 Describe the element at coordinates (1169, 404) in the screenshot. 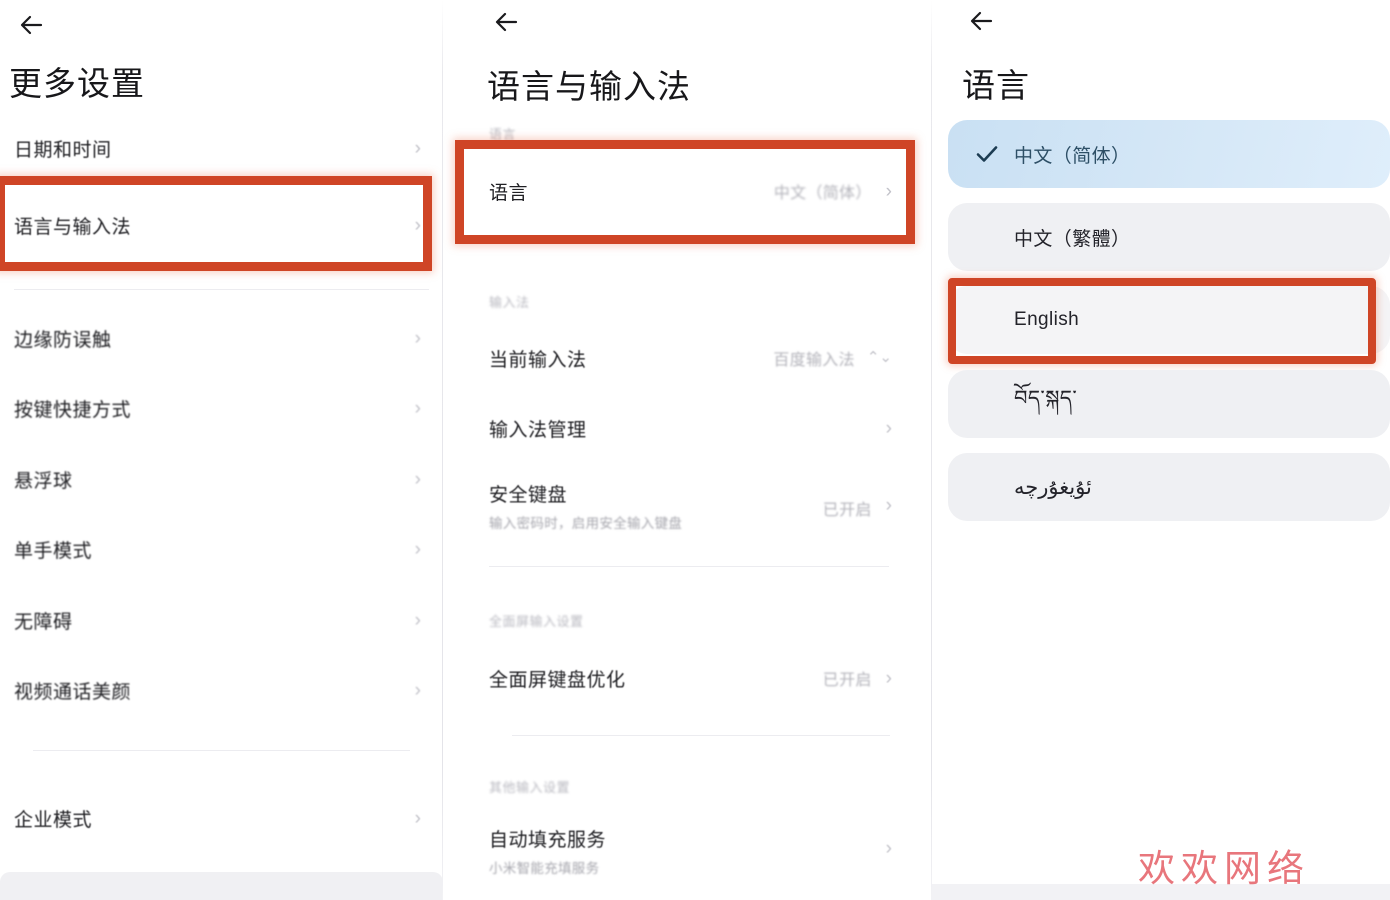

I see `language-option-tibetan: བོད་སྐད་` at that location.